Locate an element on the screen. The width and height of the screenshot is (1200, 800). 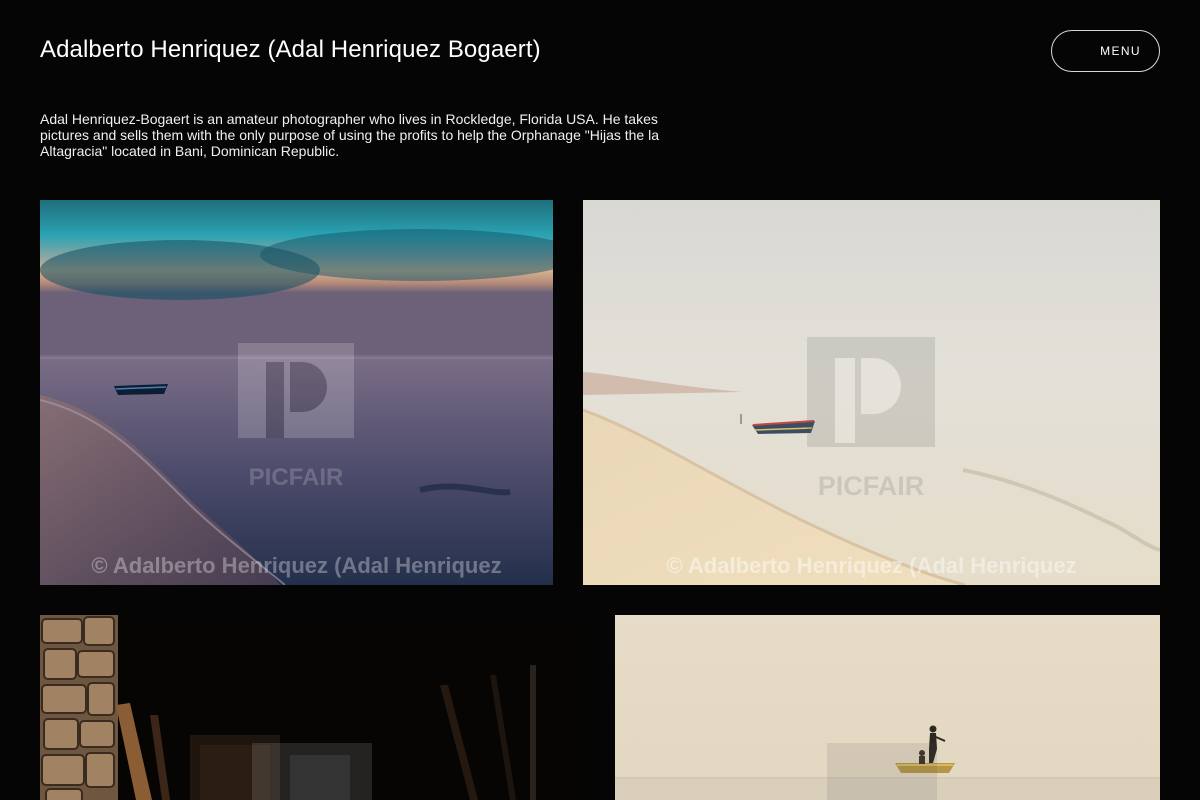
photo-stone-interior-image is located at coordinates (312, 707).